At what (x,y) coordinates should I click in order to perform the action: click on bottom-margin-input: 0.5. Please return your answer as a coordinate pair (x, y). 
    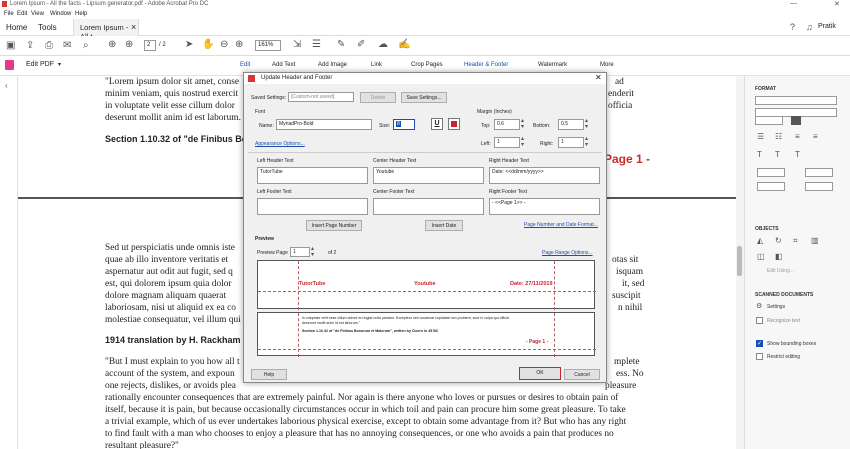
    Looking at the image, I should click on (571, 124).